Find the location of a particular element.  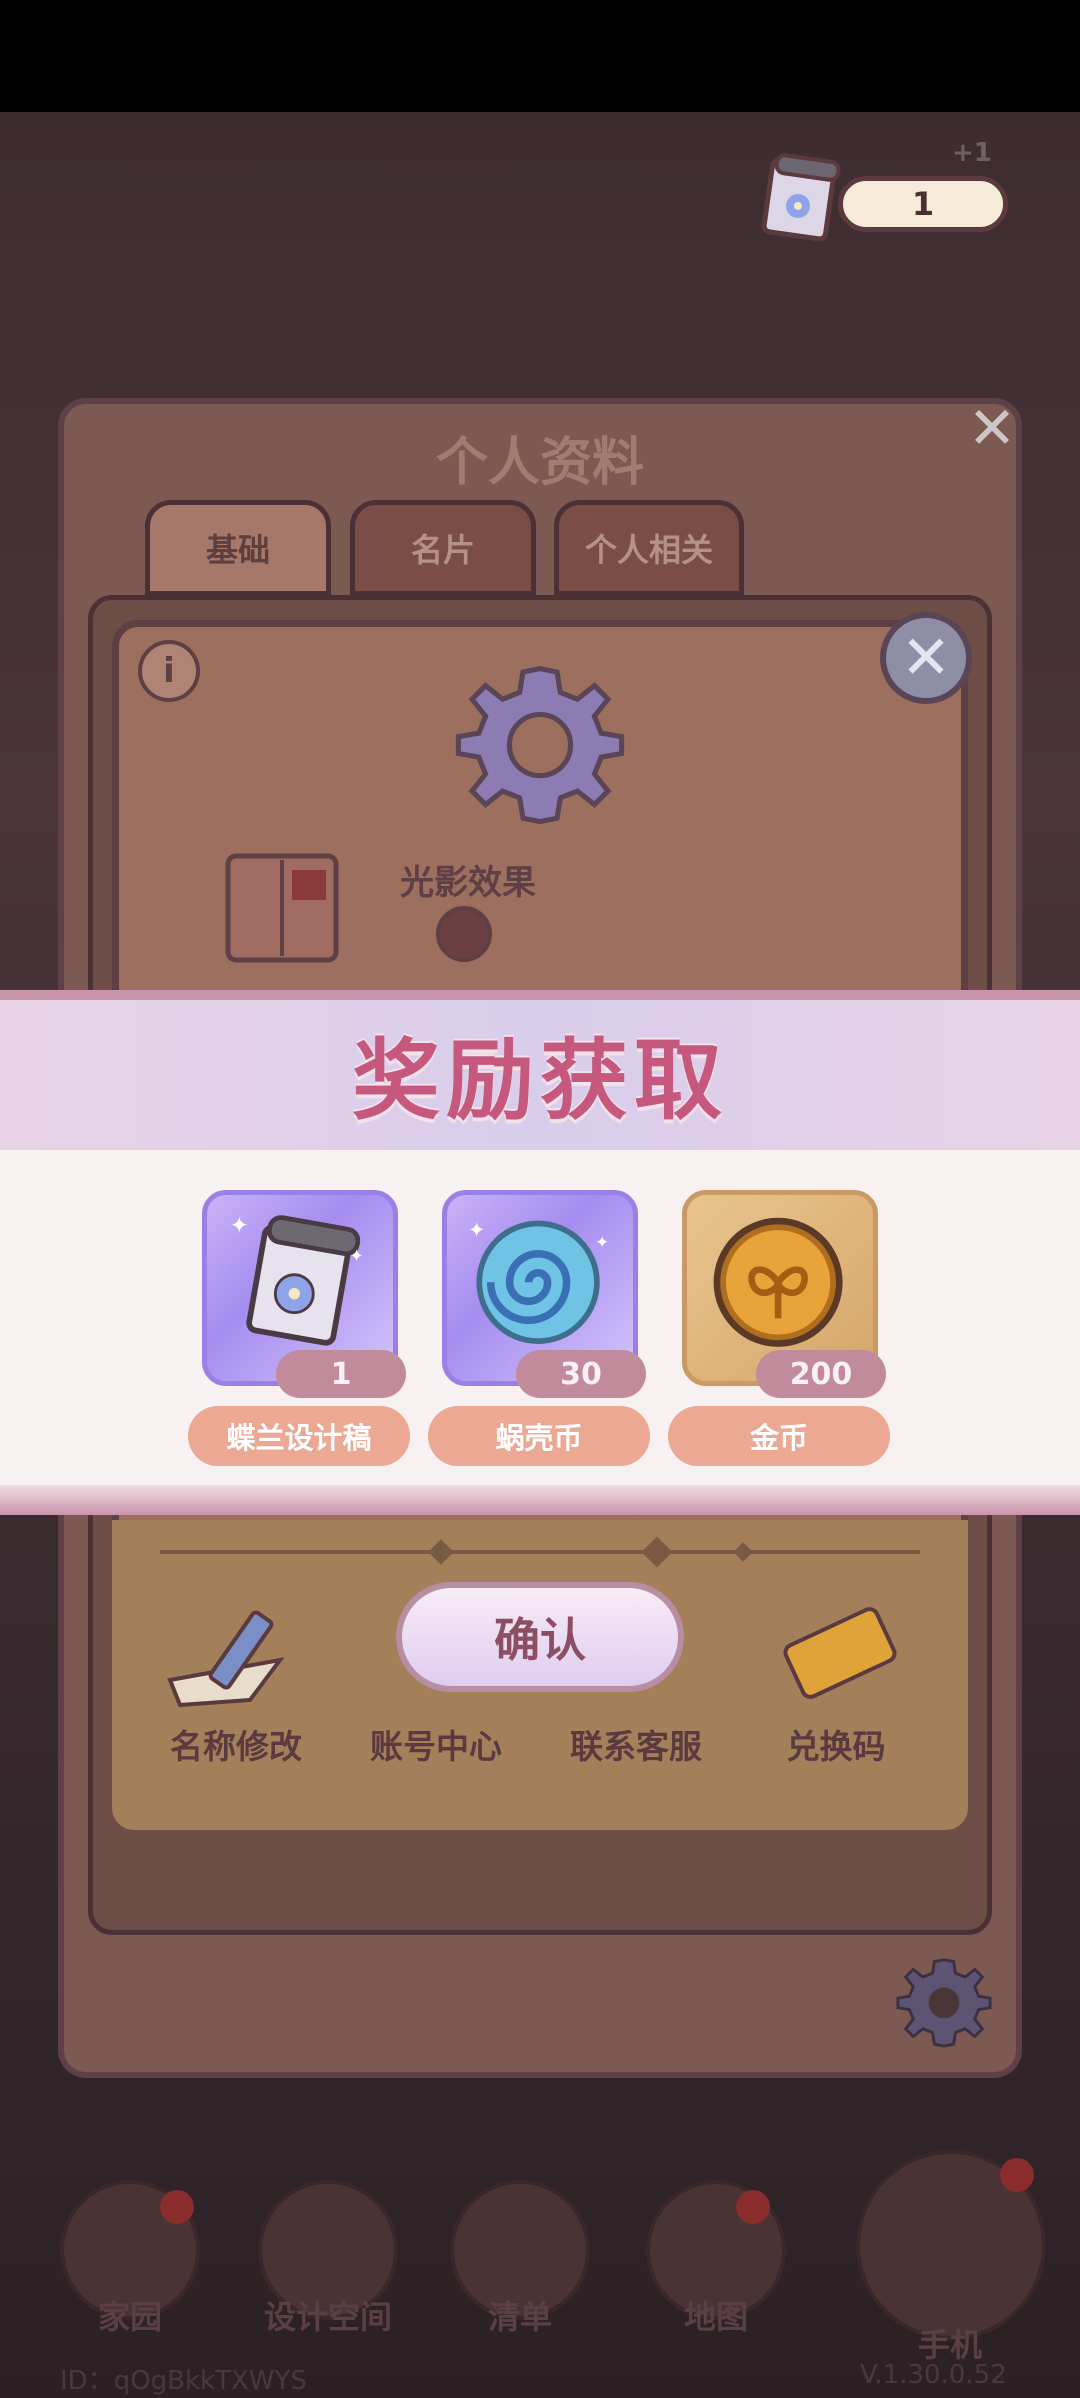

confirm-button: 确认 is located at coordinates (540, 1637).